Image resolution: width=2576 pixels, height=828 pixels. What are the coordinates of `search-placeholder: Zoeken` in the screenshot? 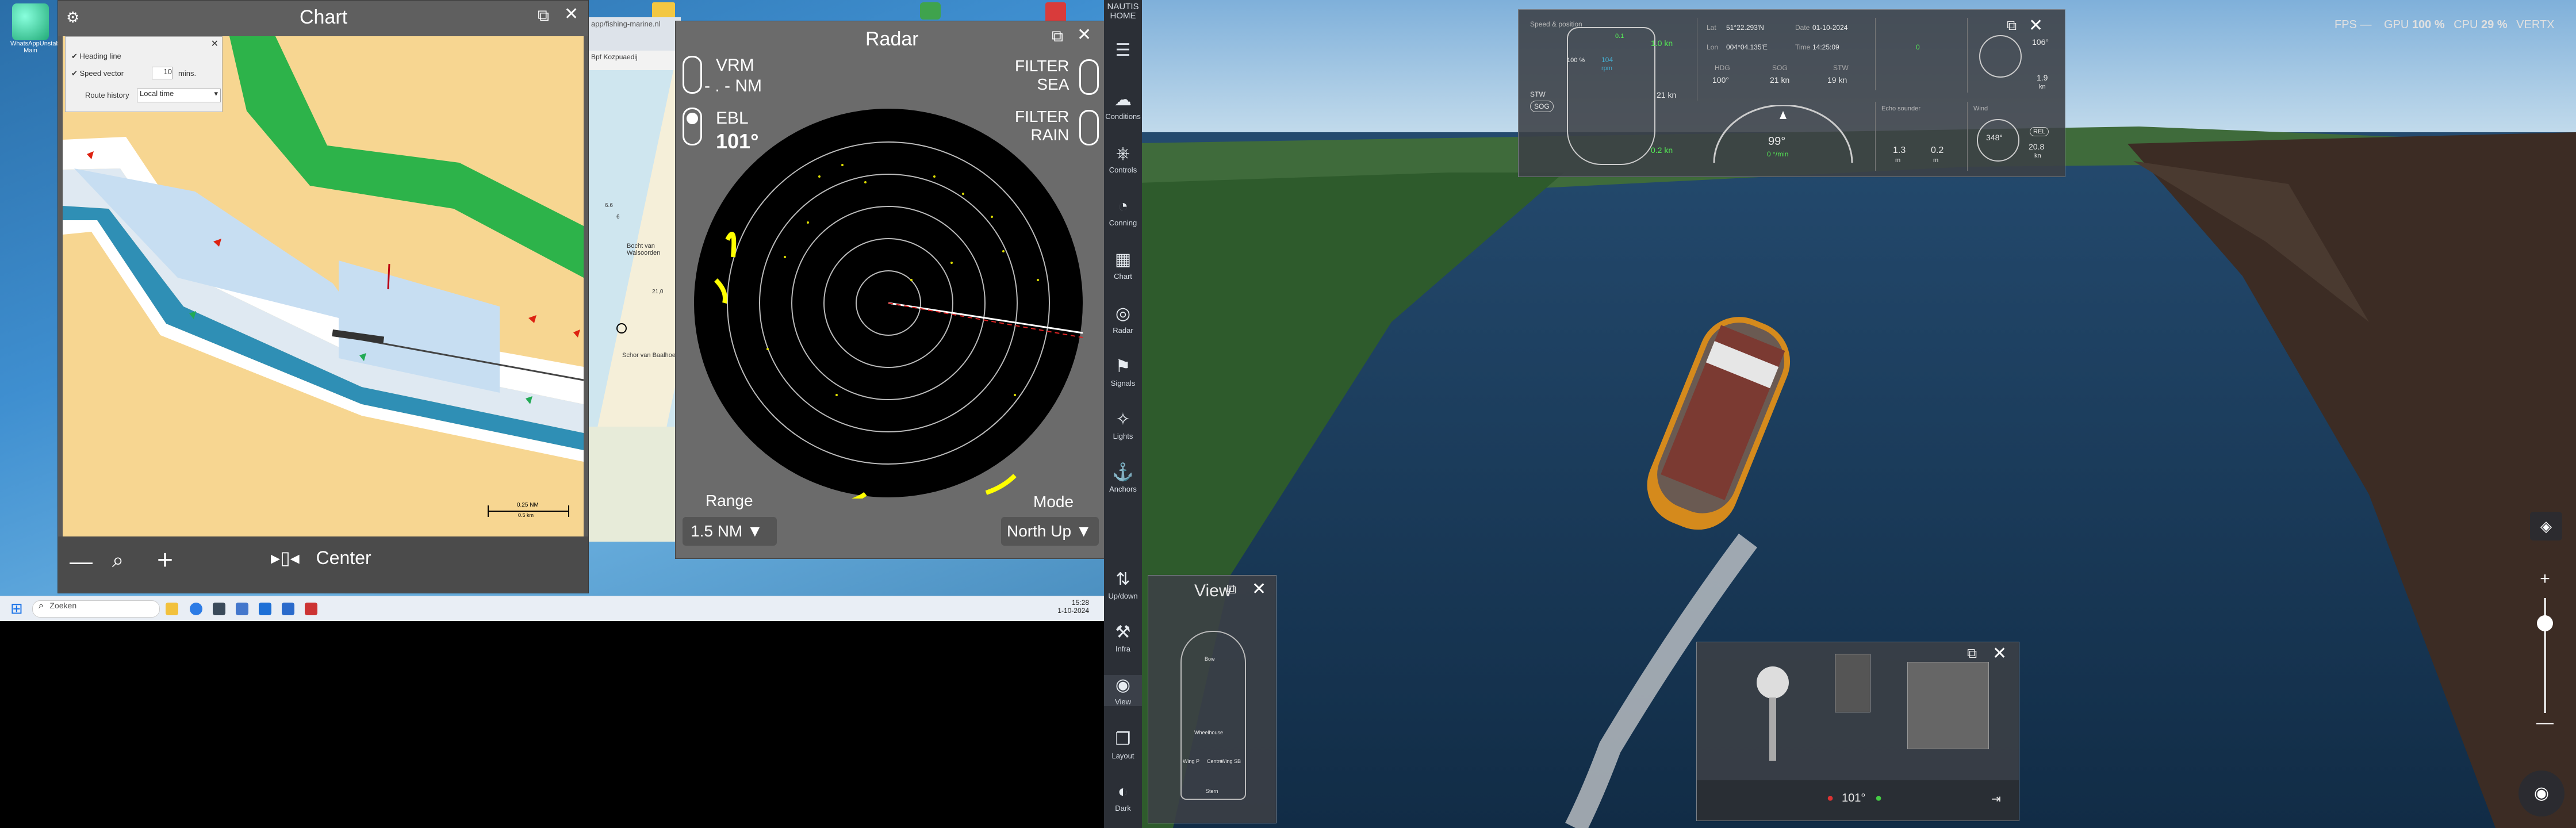 It's located at (63, 605).